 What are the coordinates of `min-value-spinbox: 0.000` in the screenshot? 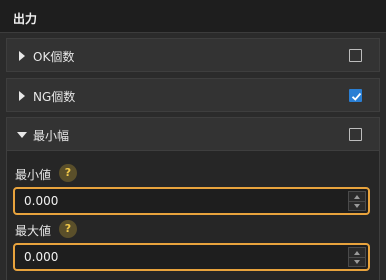 It's located at (191, 201).